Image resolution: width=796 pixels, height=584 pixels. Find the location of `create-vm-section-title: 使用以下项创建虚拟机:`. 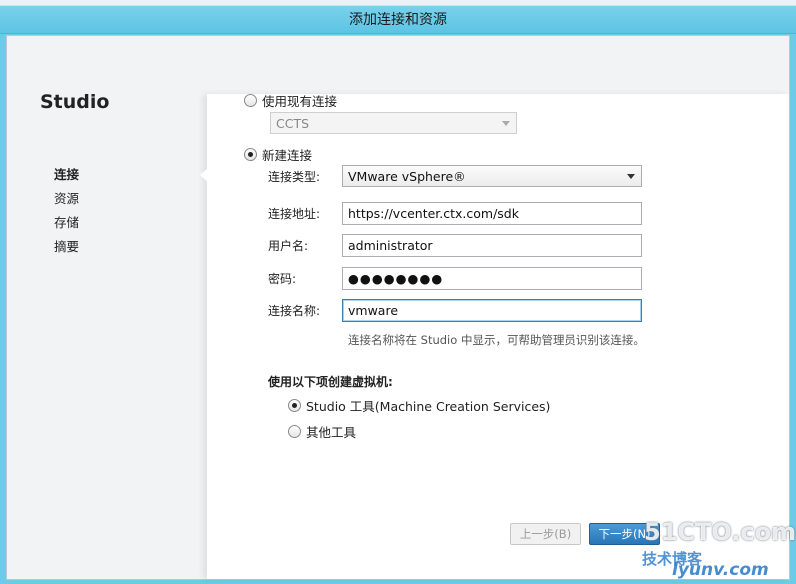

create-vm-section-title: 使用以下项创建虚拟机: is located at coordinates (330, 382).